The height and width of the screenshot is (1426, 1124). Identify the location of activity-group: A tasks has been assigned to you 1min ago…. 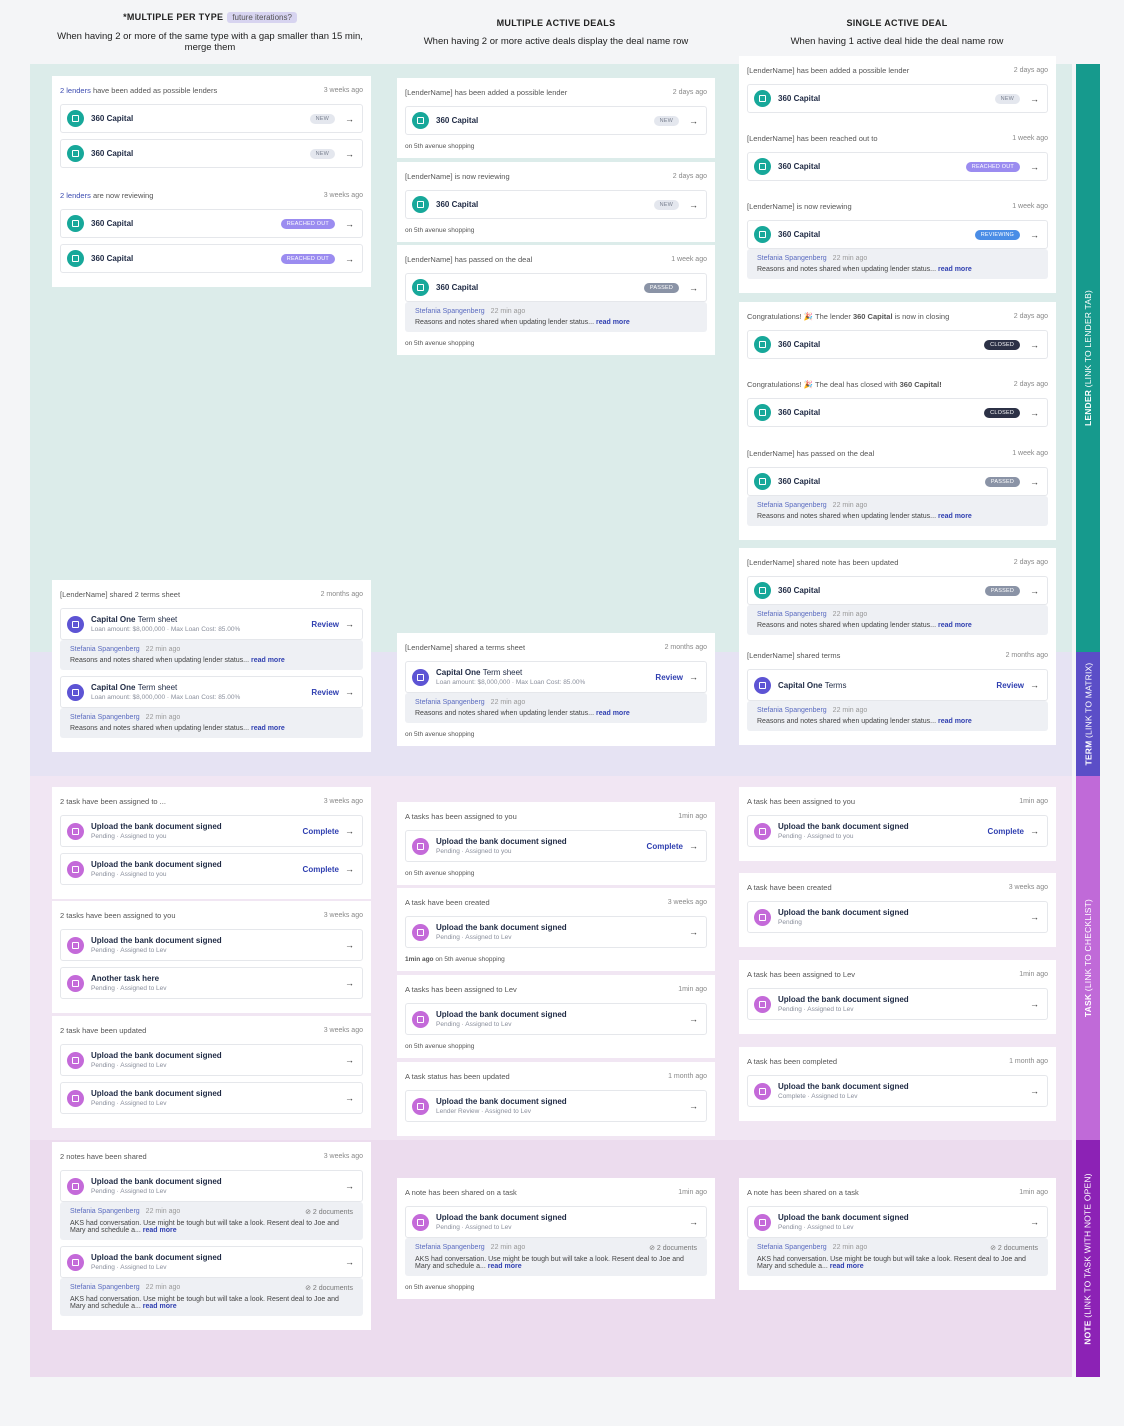
(556, 843).